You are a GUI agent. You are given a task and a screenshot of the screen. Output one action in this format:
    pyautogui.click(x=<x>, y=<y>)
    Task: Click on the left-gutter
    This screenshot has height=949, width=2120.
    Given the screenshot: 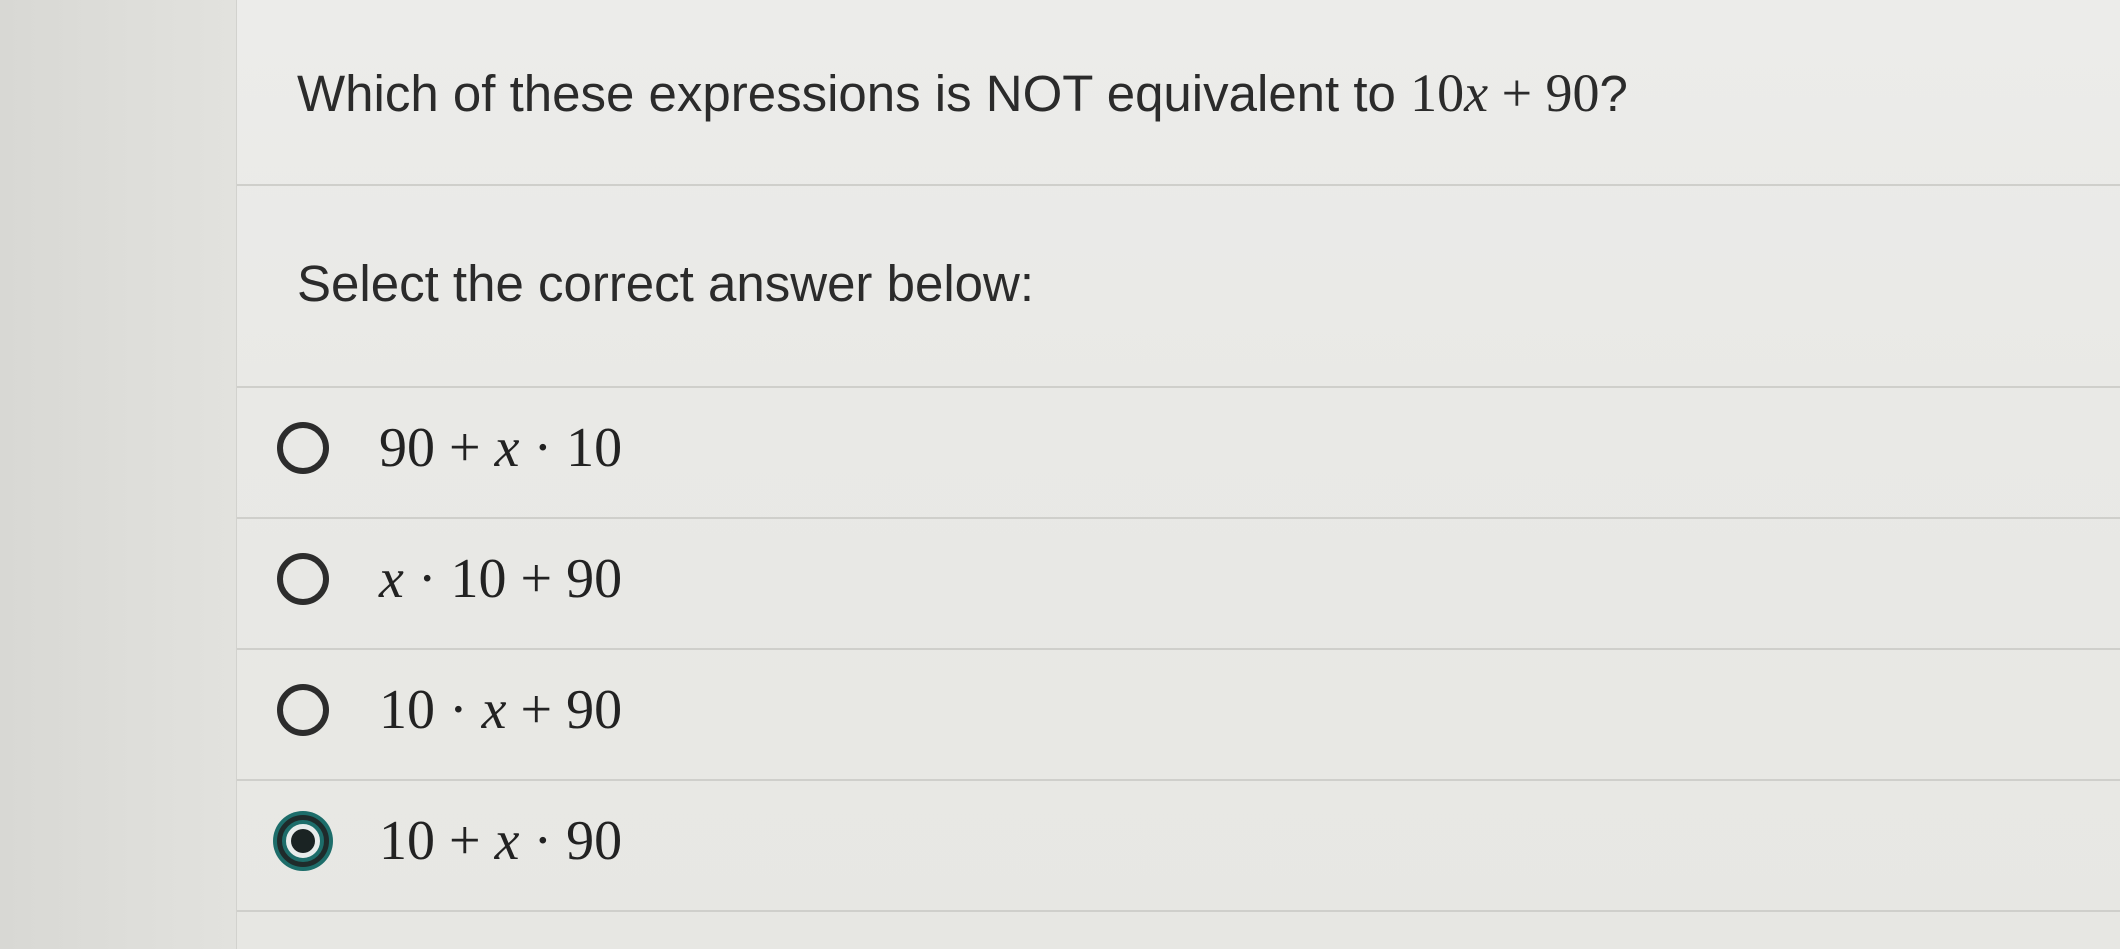 What is the action you would take?
    pyautogui.click(x=118, y=474)
    